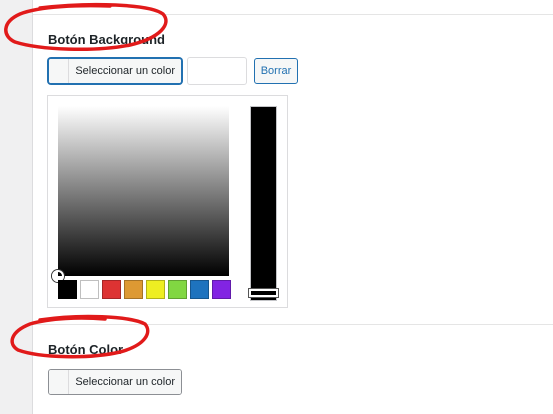 This screenshot has width=553, height=414. What do you see at coordinates (86, 349) in the screenshot?
I see `color-field-label: Botón Color` at bounding box center [86, 349].